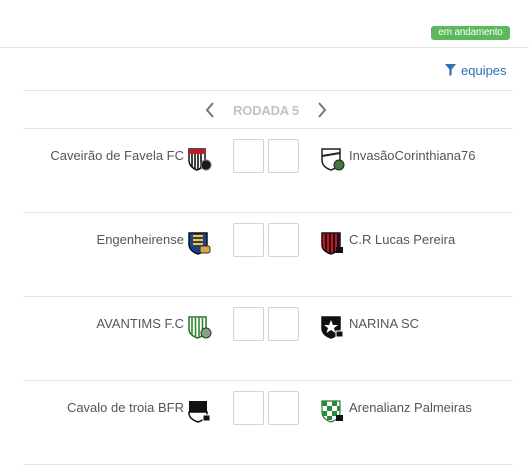 This screenshot has width=529, height=470. Describe the element at coordinates (140, 323) in the screenshot. I see `home-team-name: AVANTIMS F.C` at that location.